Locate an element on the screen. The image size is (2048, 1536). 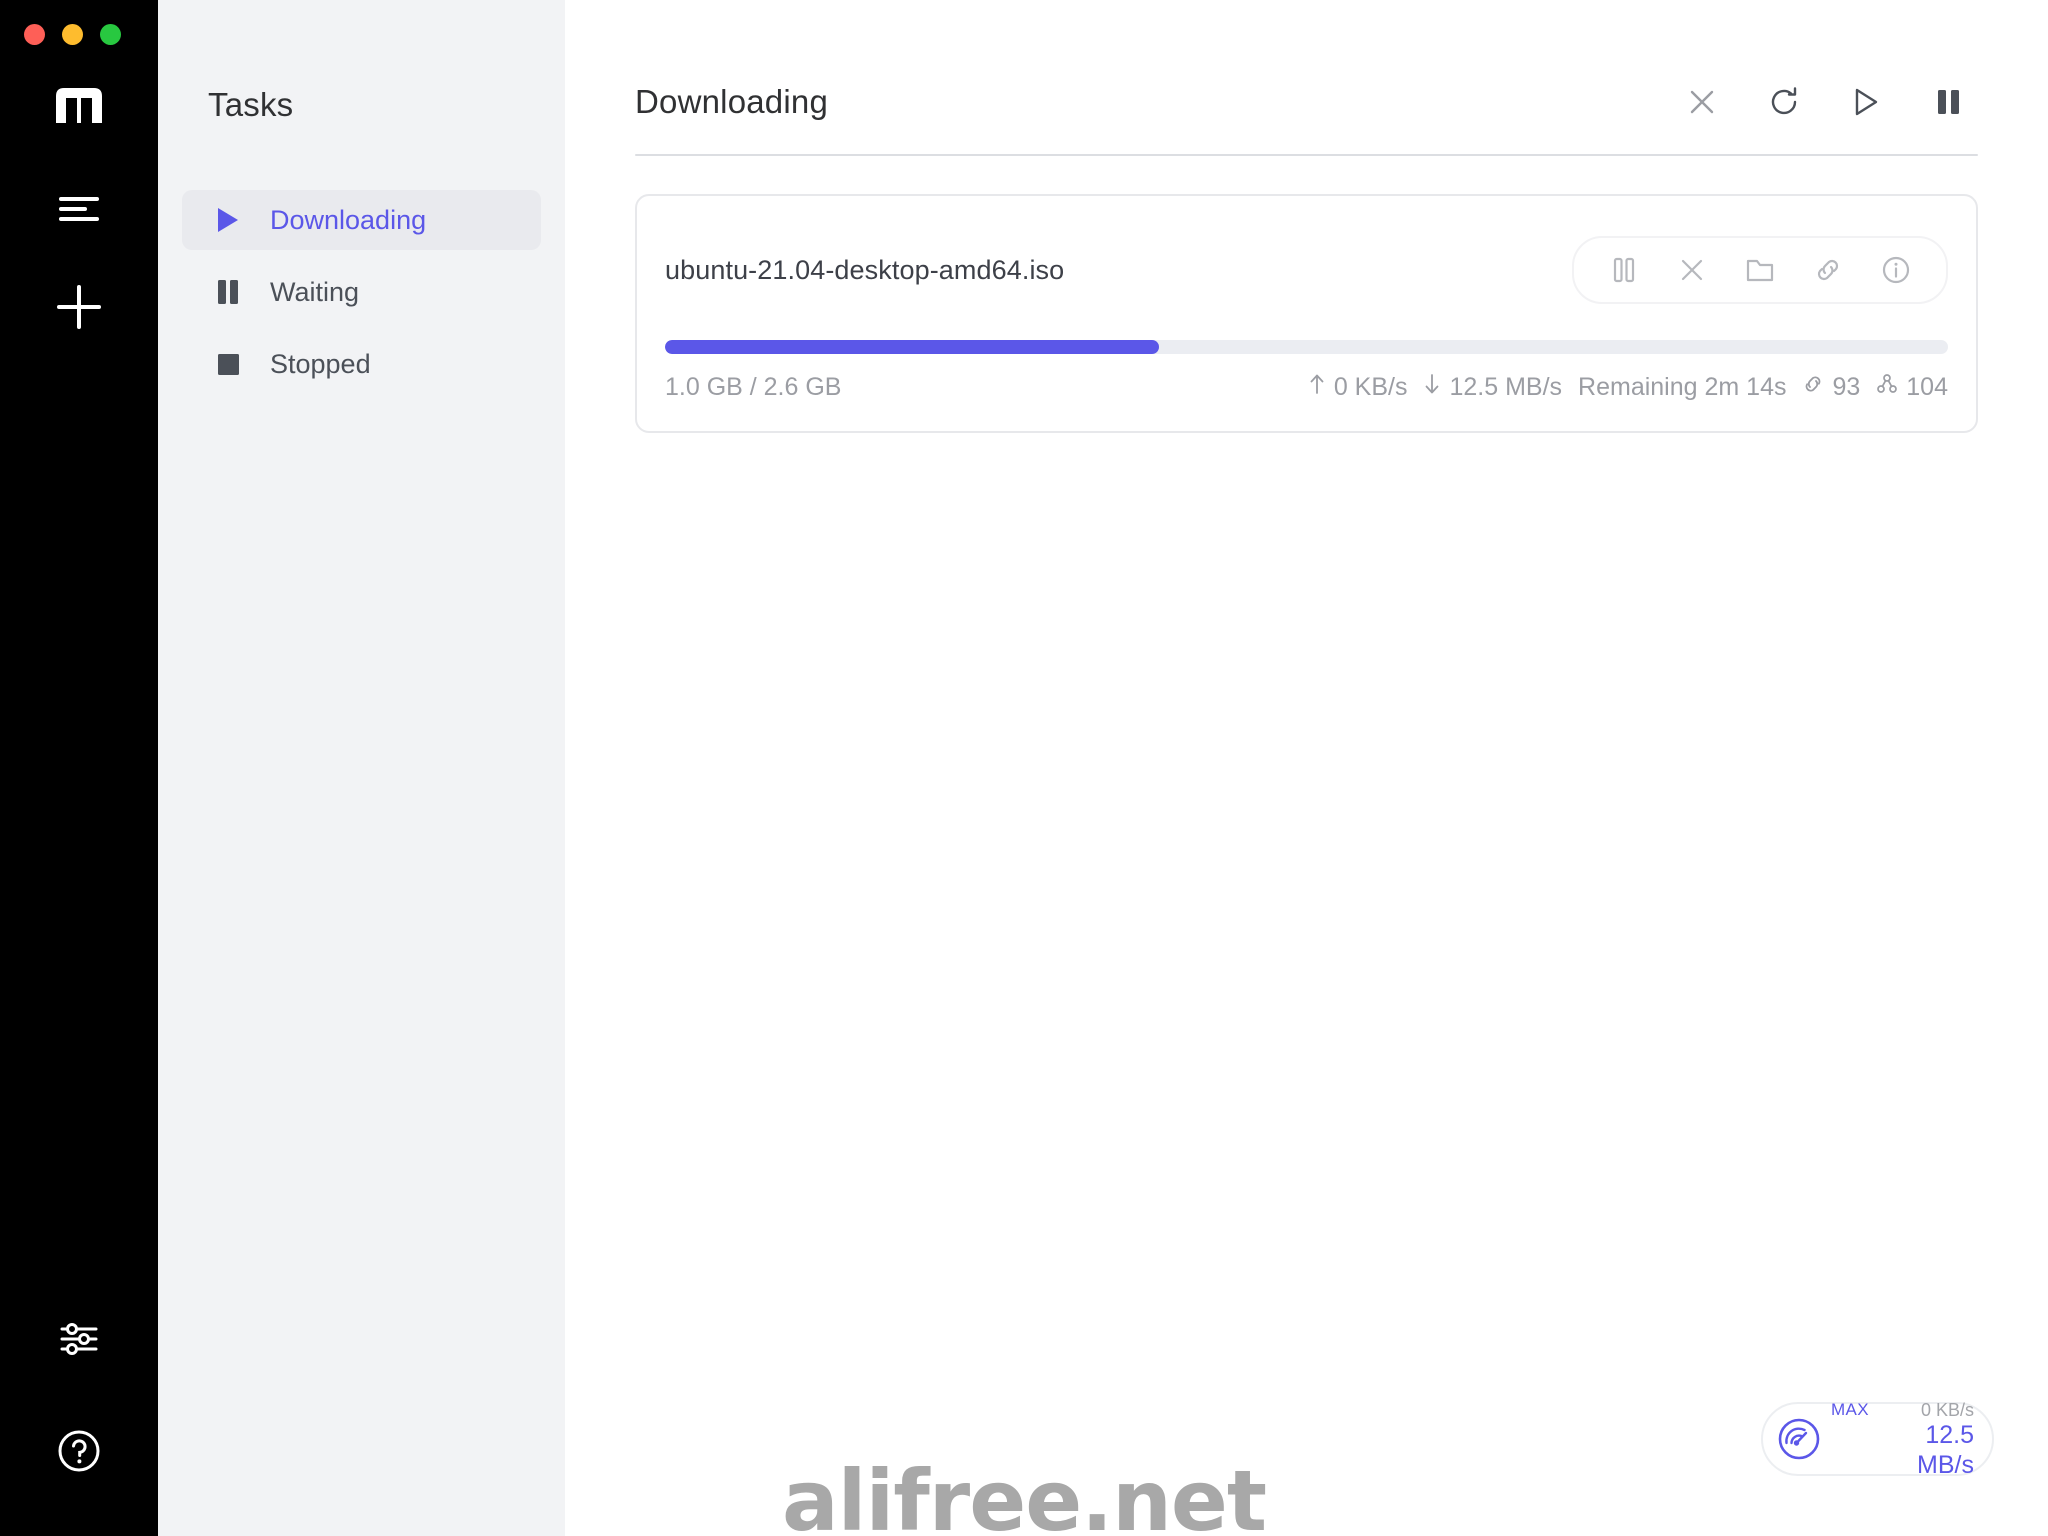
upload-speed-stat: 0 KB/s is located at coordinates (1358, 387).